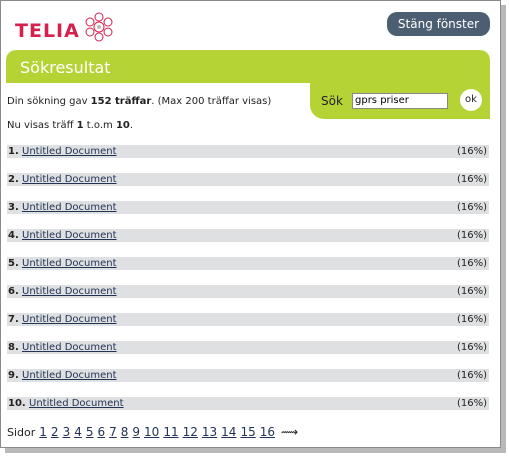 This screenshot has width=509, height=456. What do you see at coordinates (67, 432) in the screenshot?
I see `page-link-3: 3` at bounding box center [67, 432].